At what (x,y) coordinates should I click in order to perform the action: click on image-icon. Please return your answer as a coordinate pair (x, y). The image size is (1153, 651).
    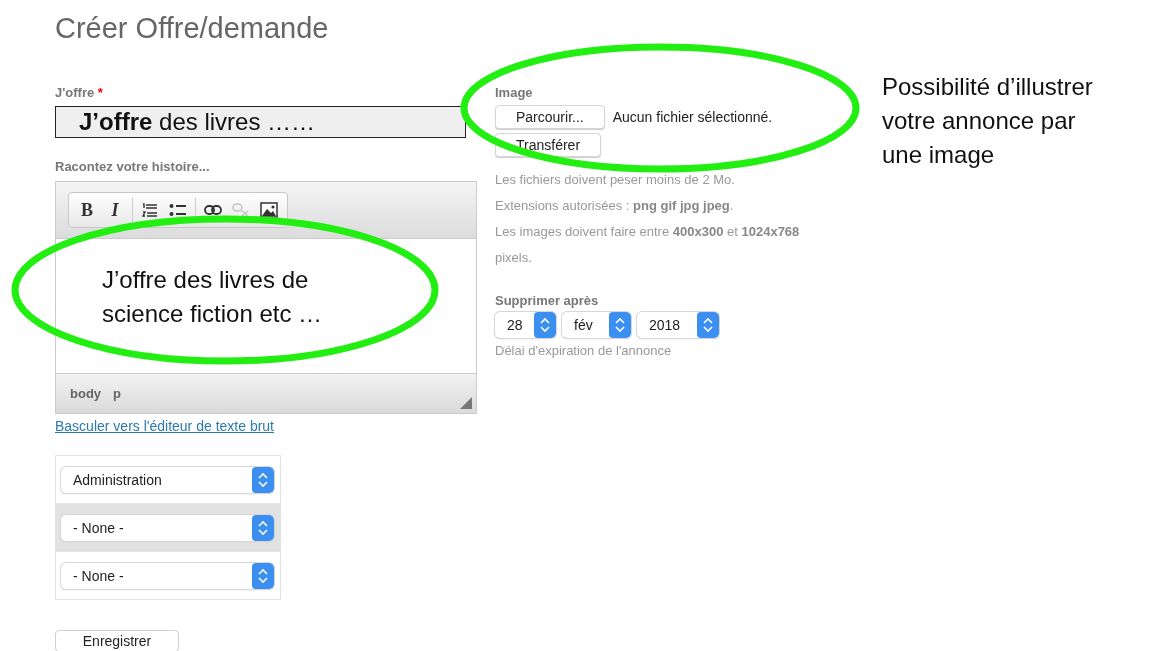
    Looking at the image, I should click on (269, 210).